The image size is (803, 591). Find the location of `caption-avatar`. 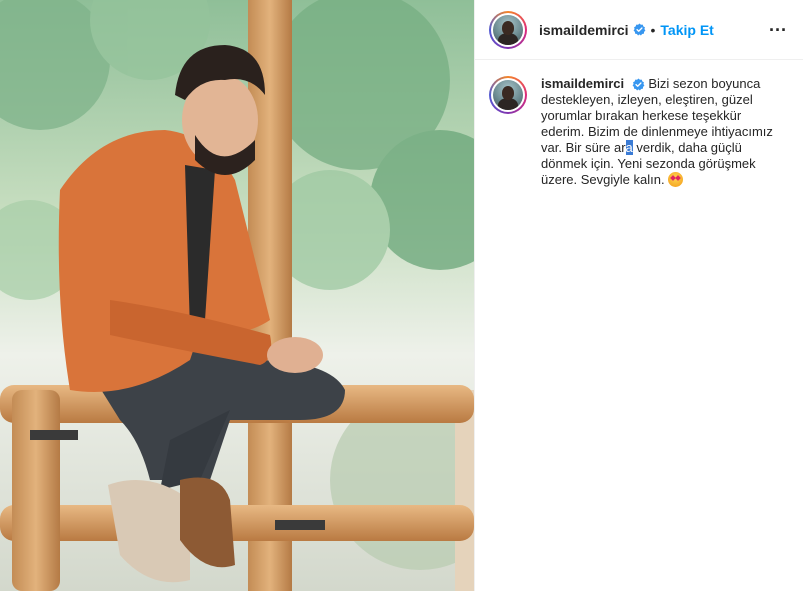

caption-avatar is located at coordinates (508, 95).